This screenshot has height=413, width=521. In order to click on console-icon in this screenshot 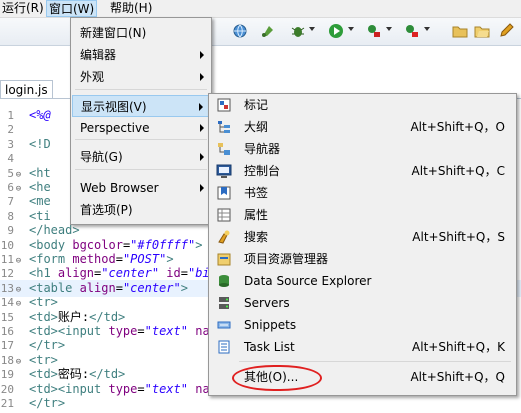, I will do `click(224, 171)`.